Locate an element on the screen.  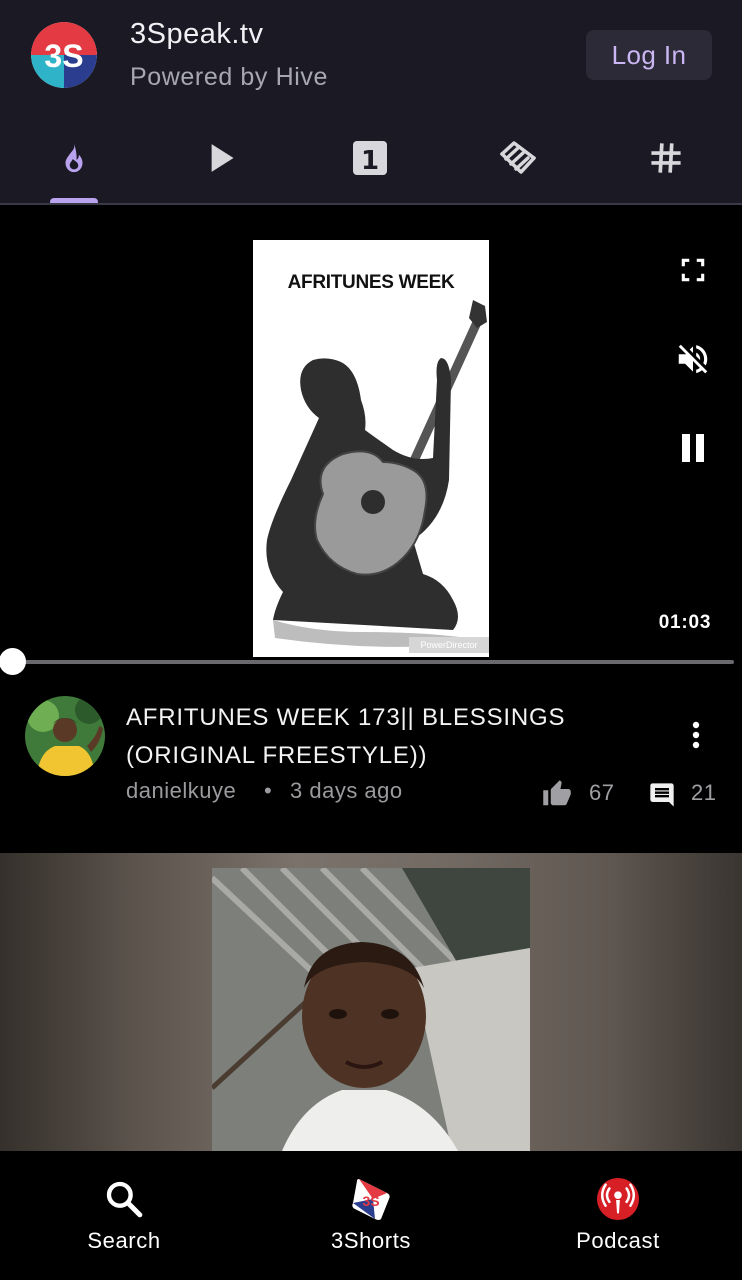
tab-trending is located at coordinates (74, 158).